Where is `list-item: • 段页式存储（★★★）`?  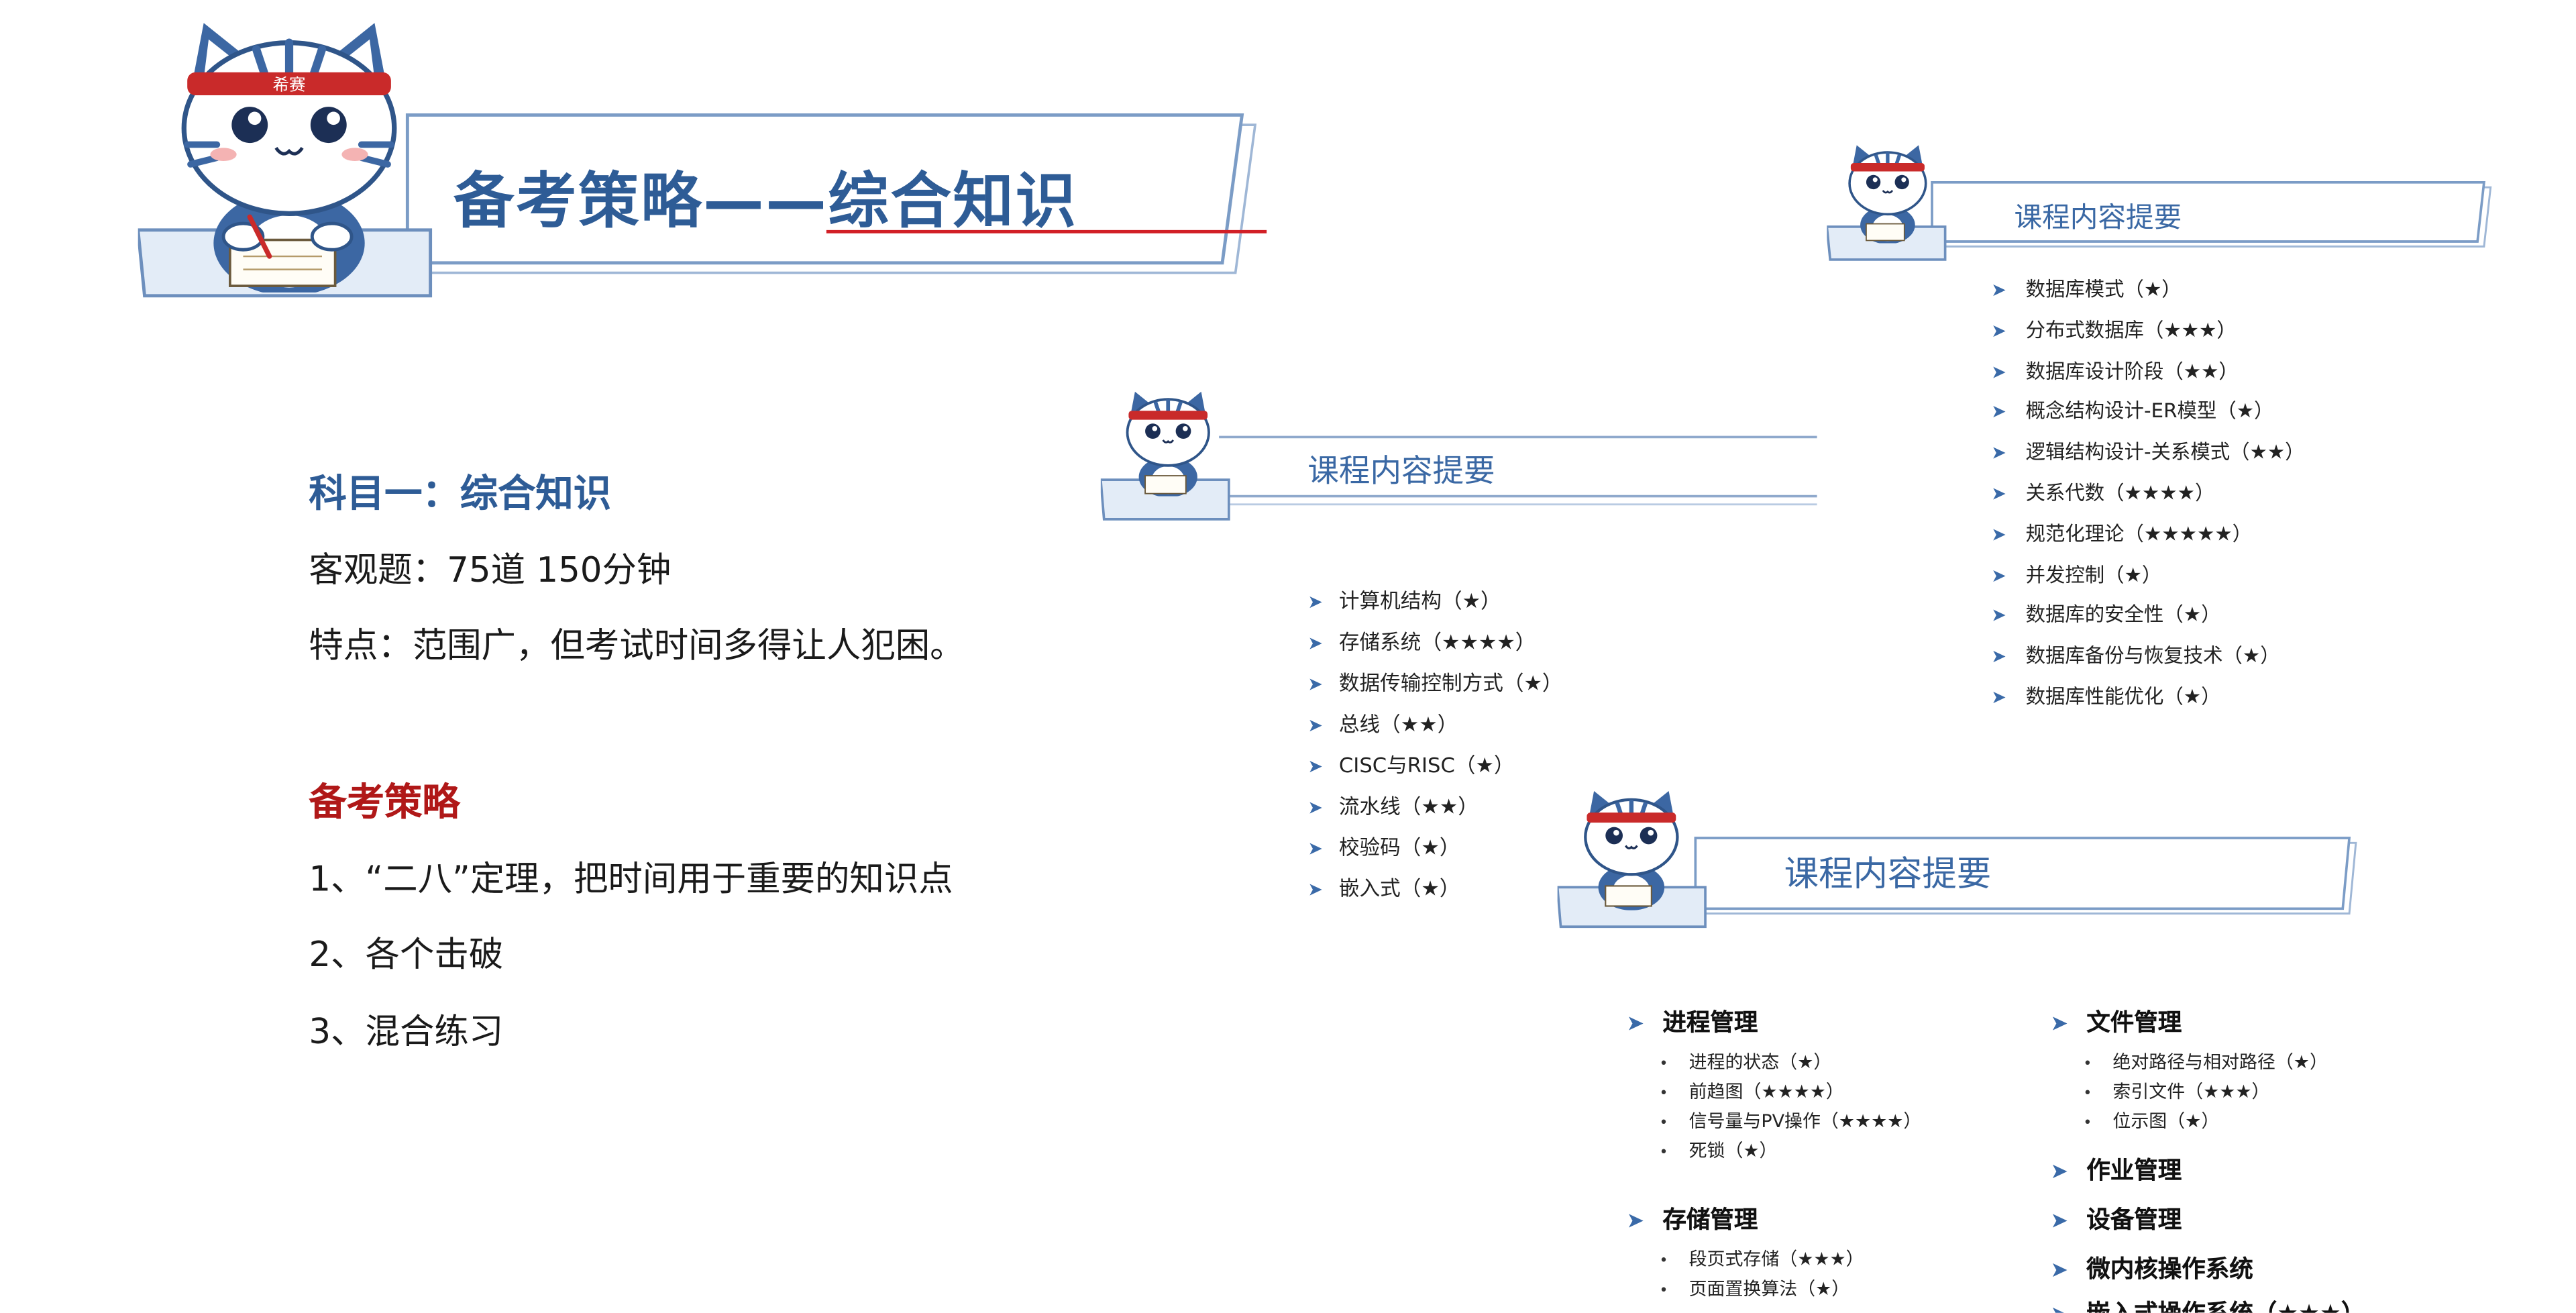
list-item: • 段页式存储（★★★） is located at coordinates (1761, 1260).